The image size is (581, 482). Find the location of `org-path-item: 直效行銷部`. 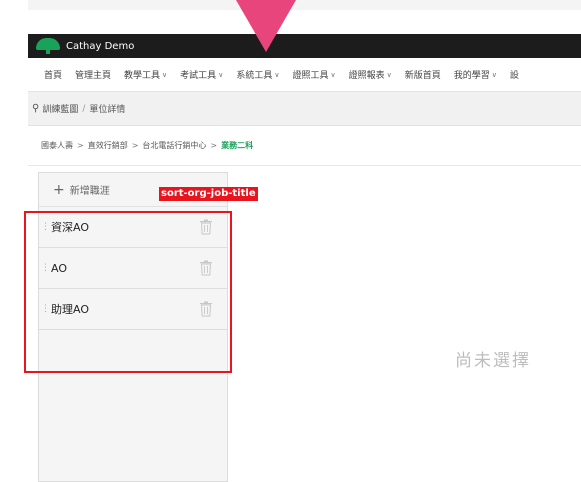

org-path-item: 直效行銷部 is located at coordinates (108, 145).